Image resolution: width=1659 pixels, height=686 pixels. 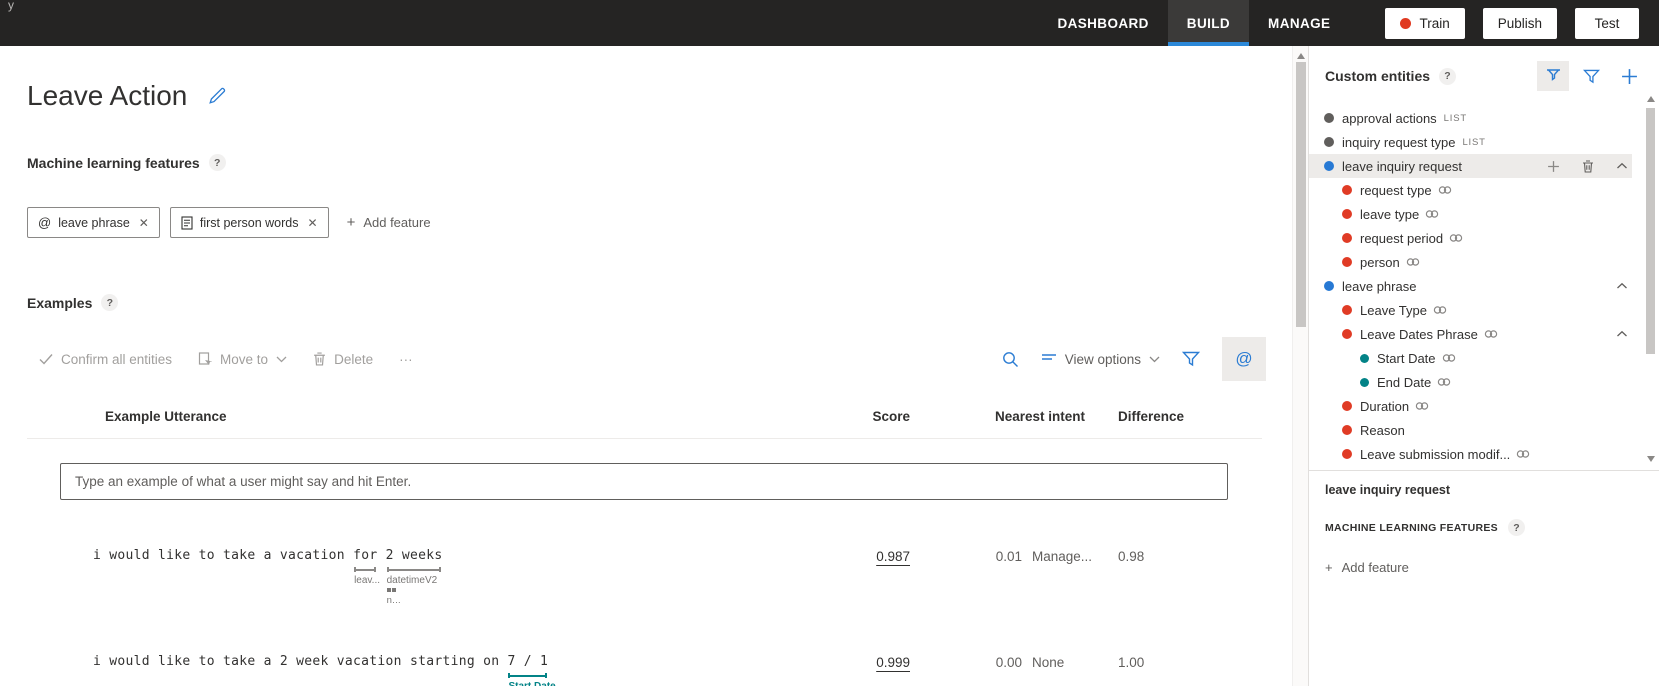 What do you see at coordinates (1470, 286) in the screenshot?
I see `entity-row-leave-phrase: leave phrase` at bounding box center [1470, 286].